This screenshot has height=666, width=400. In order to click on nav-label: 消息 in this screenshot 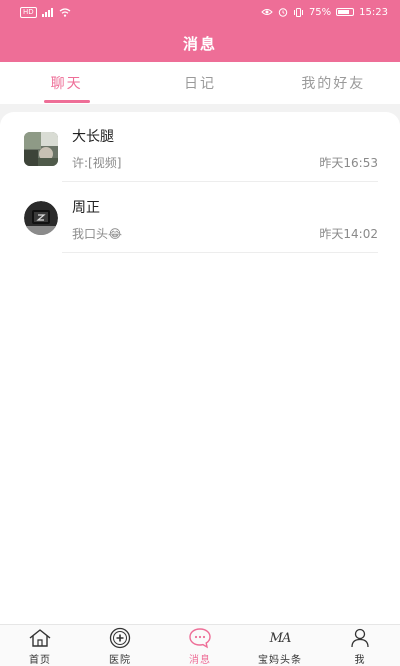, I will do `click(200, 660)`.